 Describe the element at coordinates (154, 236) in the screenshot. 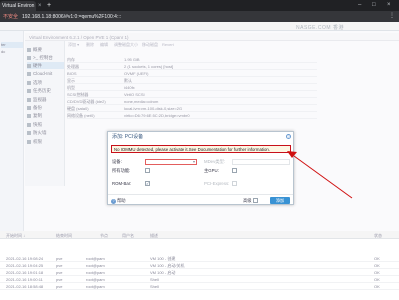

I see `col-description: 描述` at that location.